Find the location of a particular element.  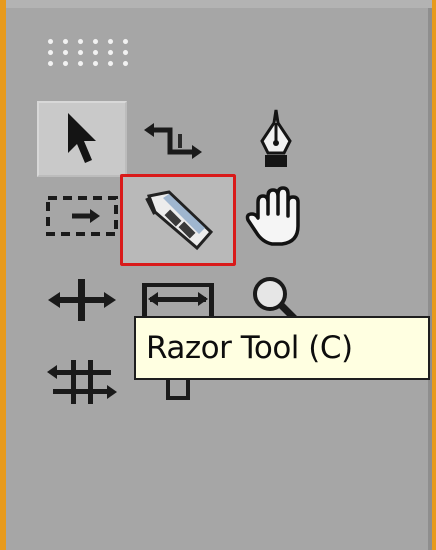

arrow-cursor-icon is located at coordinates (82, 138).